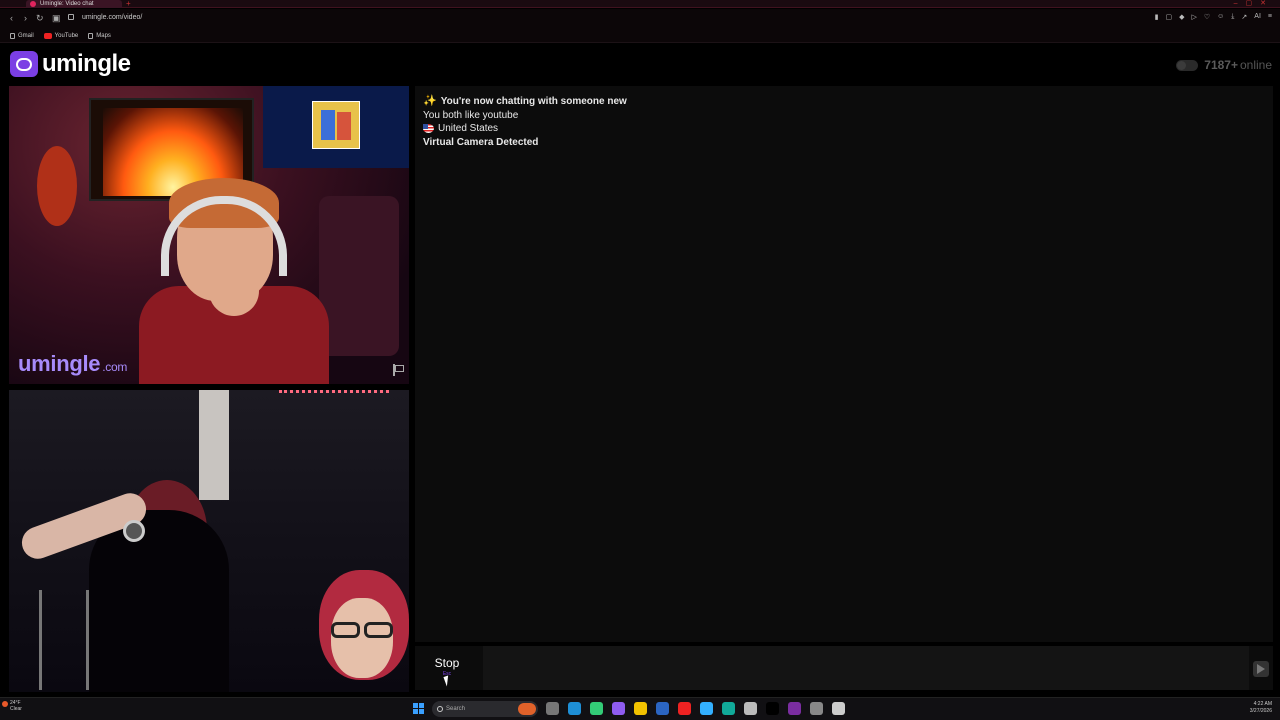 The width and height of the screenshot is (1280, 720). What do you see at coordinates (1270, 17) in the screenshot?
I see `menu-icon: ≡` at bounding box center [1270, 17].